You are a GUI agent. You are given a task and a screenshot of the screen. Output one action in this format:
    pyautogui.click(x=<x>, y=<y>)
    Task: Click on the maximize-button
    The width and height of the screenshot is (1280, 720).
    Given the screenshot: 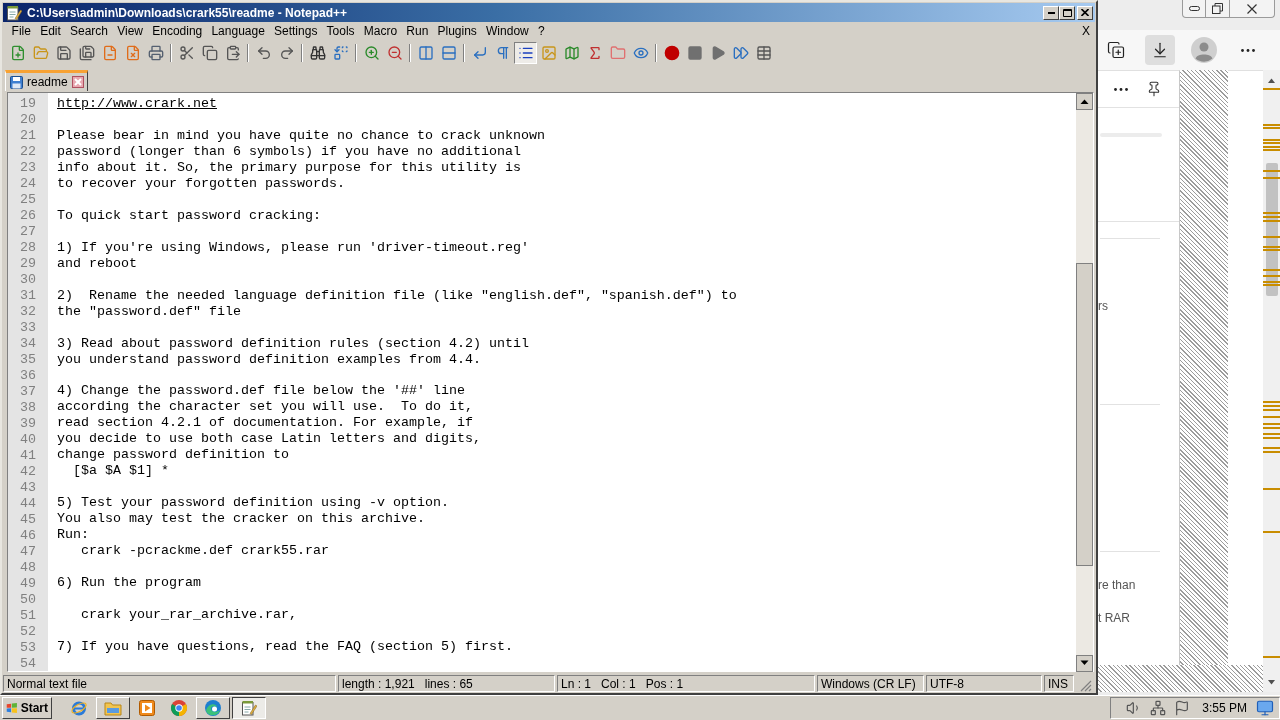 What is the action you would take?
    pyautogui.click(x=1067, y=12)
    